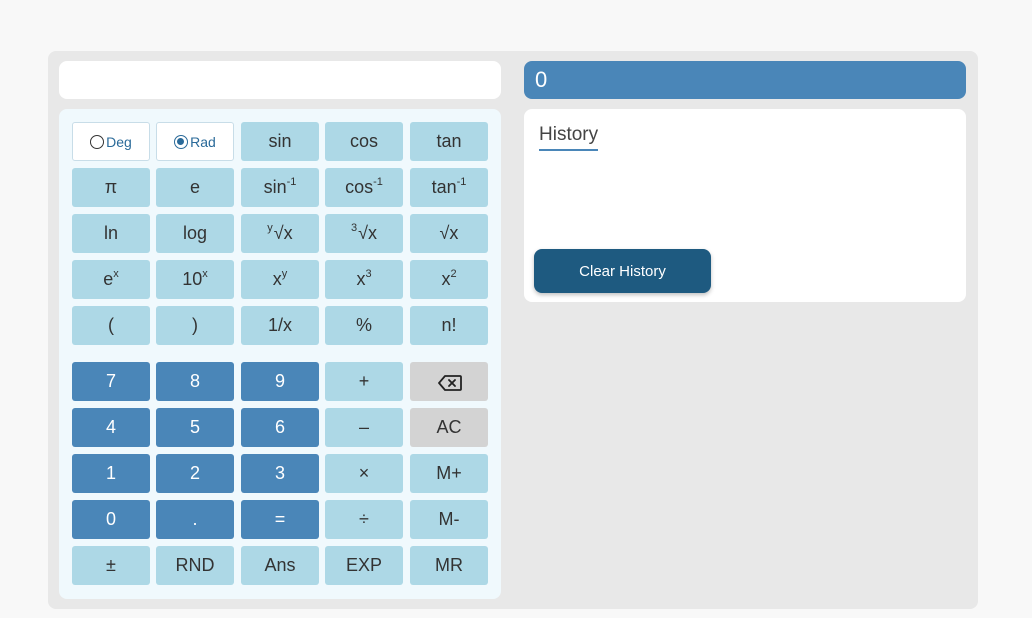 The width and height of the screenshot is (1032, 618). What do you see at coordinates (359, 187) in the screenshot?
I see `acos-base: cos` at bounding box center [359, 187].